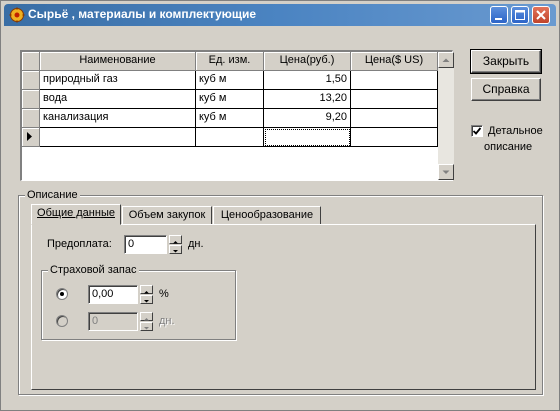  I want to click on reserve-days-unit: дн., so click(167, 321).